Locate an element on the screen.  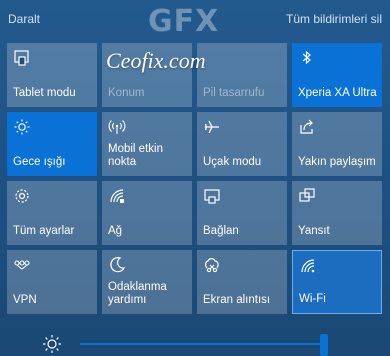
tile-all-settings: Tüm ayarlar is located at coordinates (52, 213).